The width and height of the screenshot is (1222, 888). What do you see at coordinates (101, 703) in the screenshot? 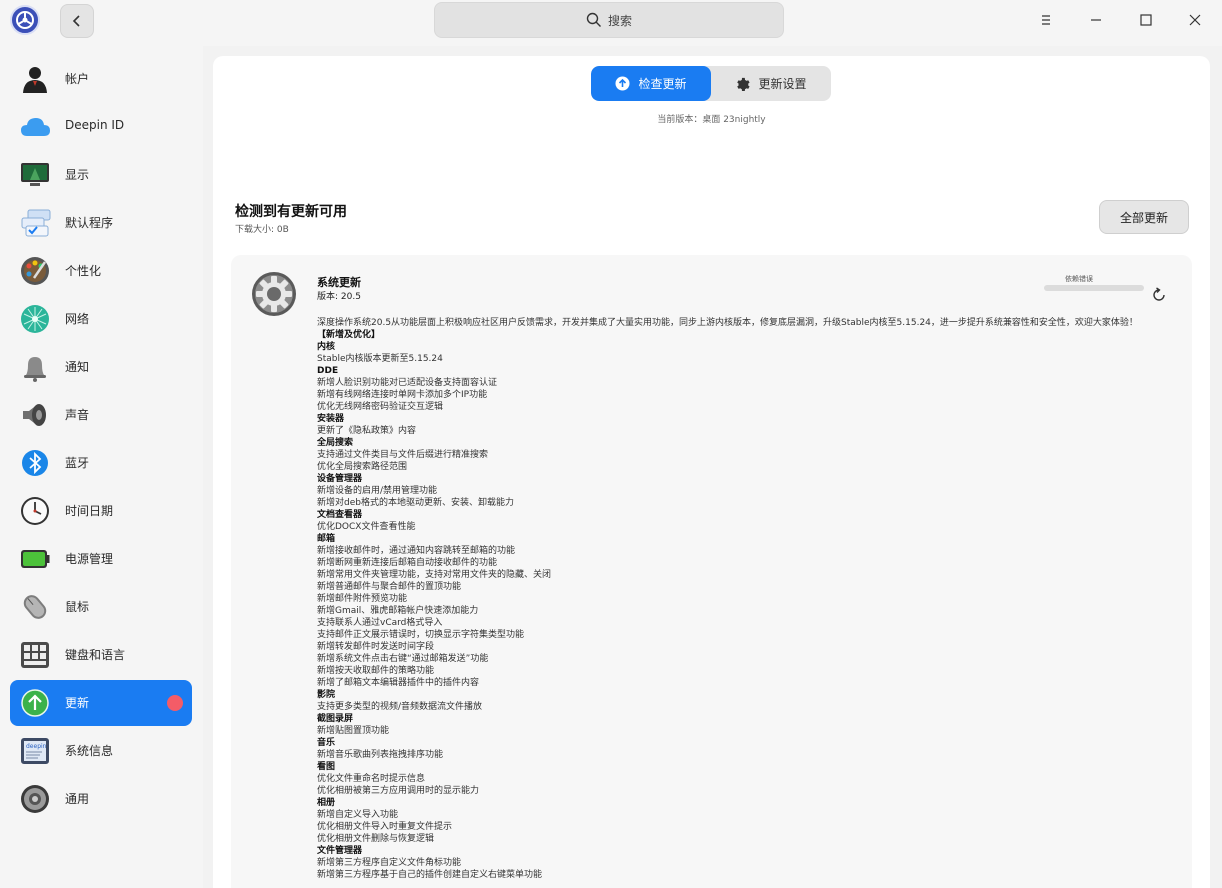
I see `sidebar-item-update: 更新` at bounding box center [101, 703].